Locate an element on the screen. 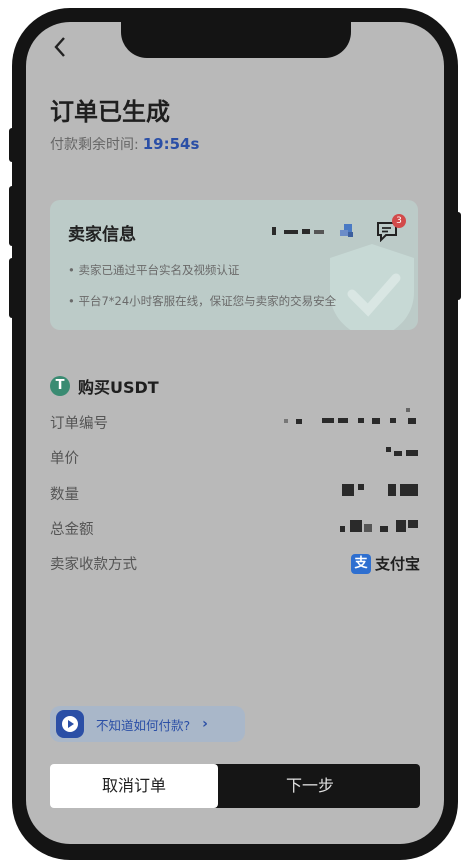 The height and width of the screenshot is (868, 470). timer-value: 19:54s is located at coordinates (171, 144).